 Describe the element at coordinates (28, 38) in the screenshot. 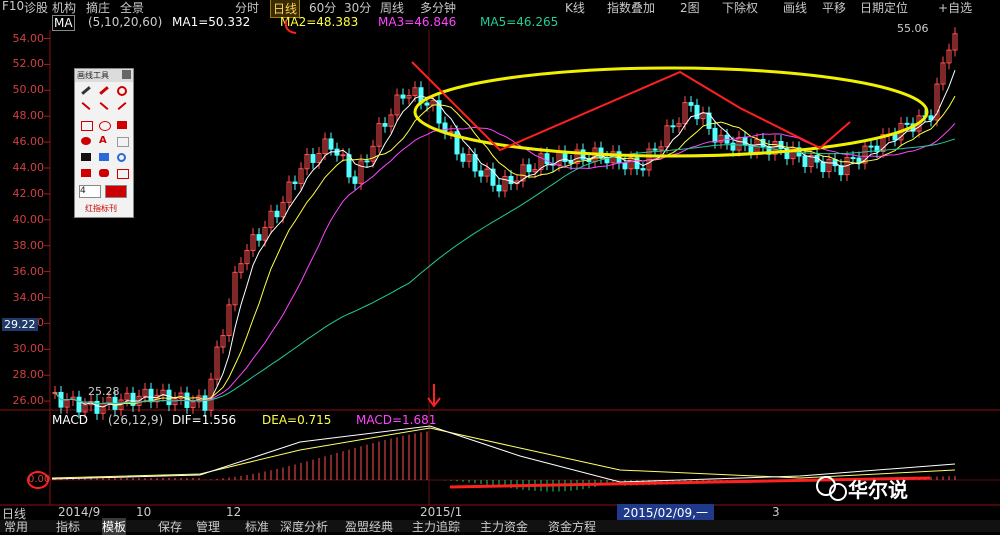

I see `y-tick-label: 54.00` at that location.